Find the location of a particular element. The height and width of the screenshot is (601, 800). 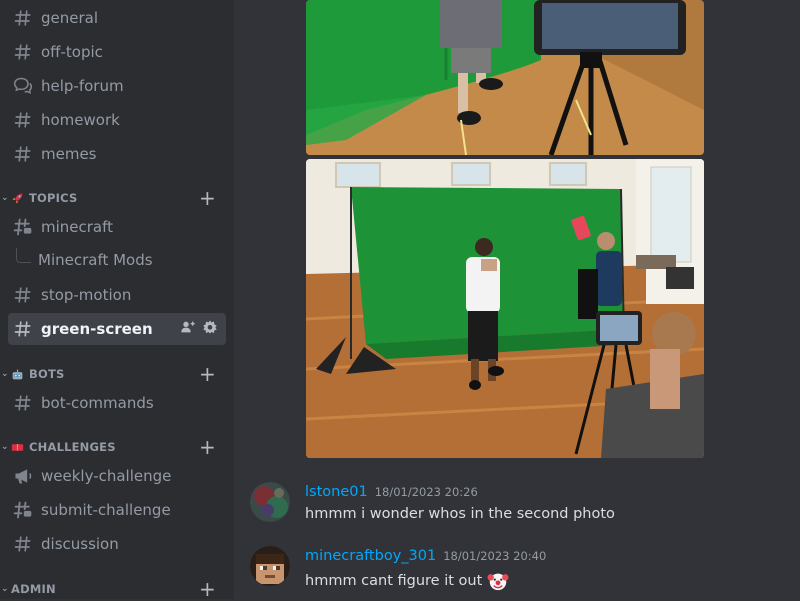

channel-label: stop-motion is located at coordinates (86, 295).